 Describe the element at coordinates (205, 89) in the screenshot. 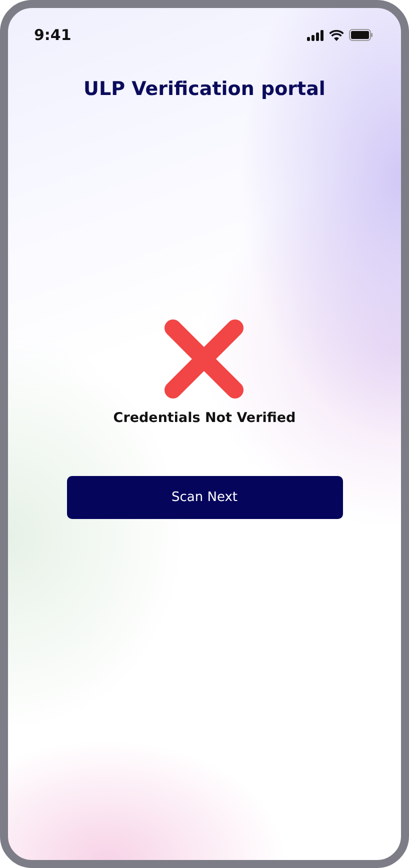

I see `page-title: ULP Verification portal` at that location.